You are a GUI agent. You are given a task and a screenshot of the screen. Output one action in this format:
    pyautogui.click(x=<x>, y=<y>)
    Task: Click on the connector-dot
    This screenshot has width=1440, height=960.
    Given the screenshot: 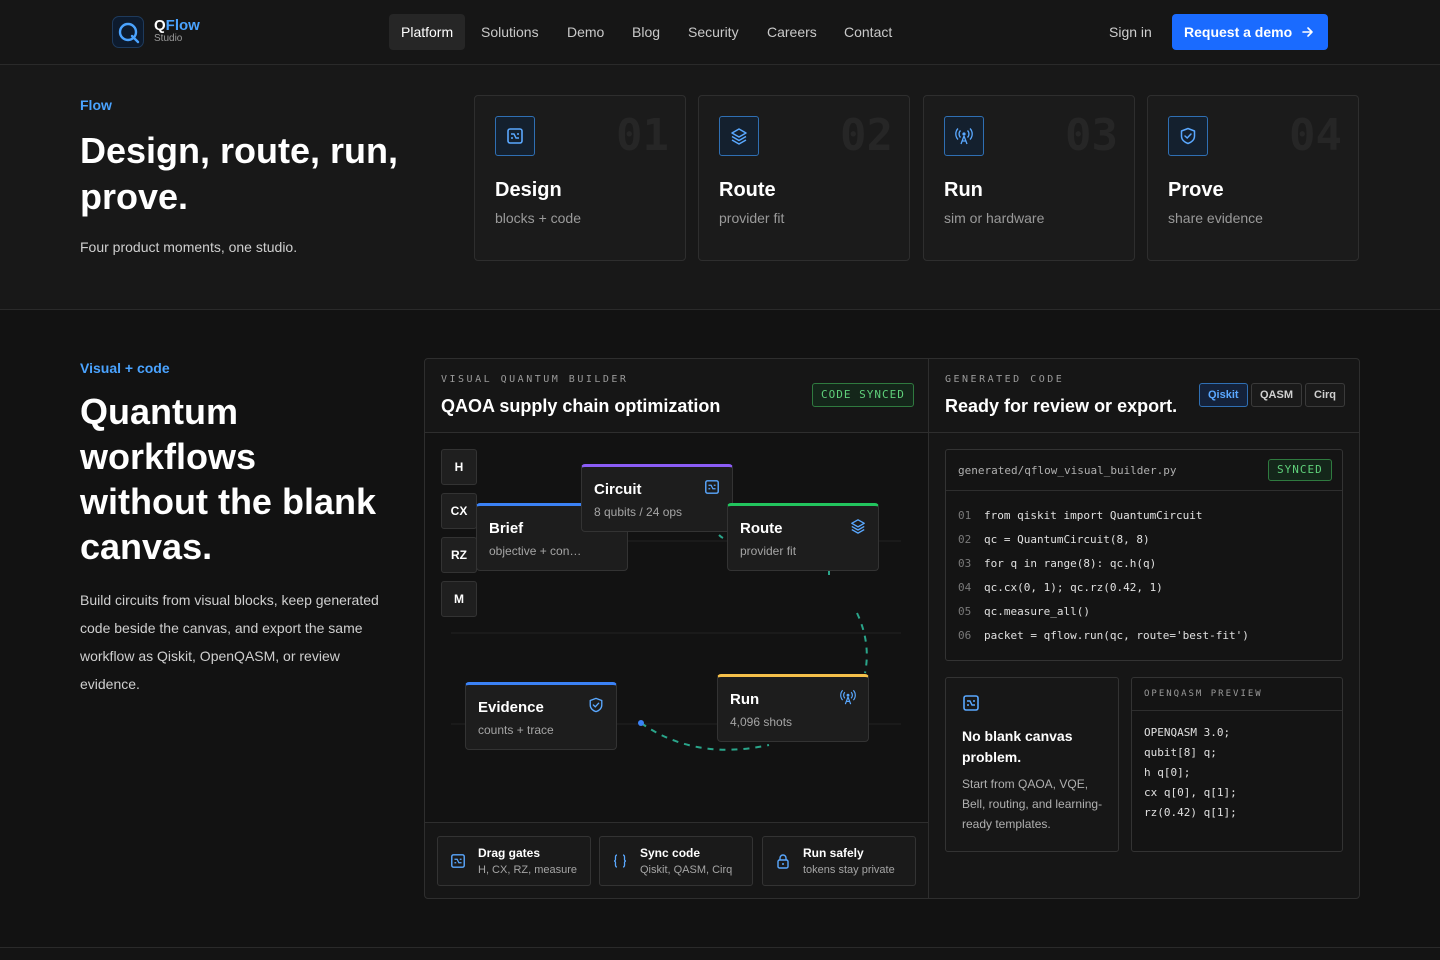 What is the action you would take?
    pyautogui.click(x=641, y=723)
    